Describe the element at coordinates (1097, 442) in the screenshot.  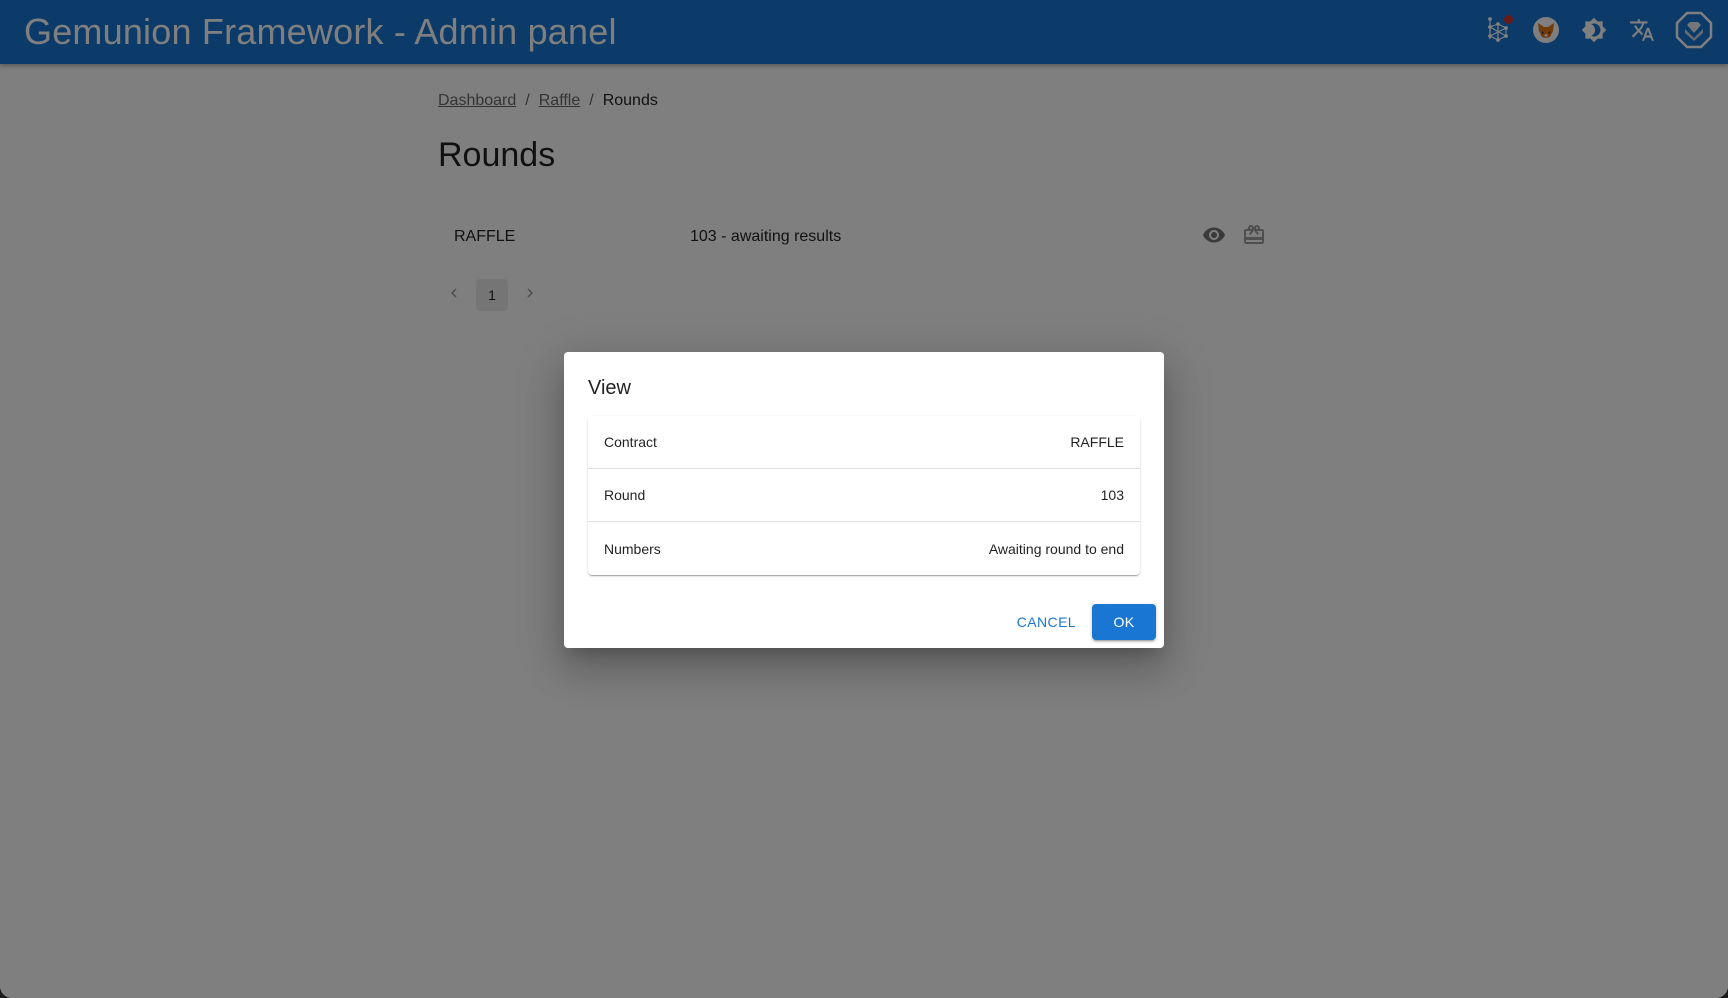
I see `detail-value: RAFFLE` at that location.